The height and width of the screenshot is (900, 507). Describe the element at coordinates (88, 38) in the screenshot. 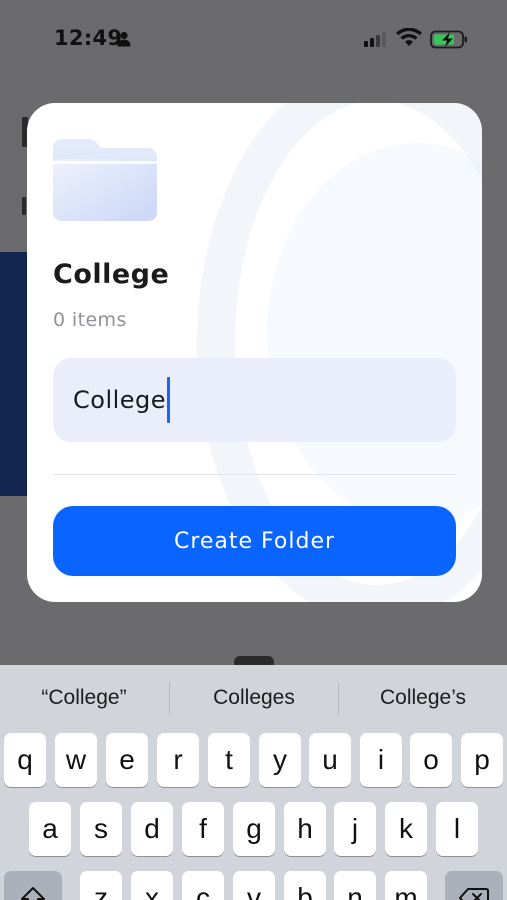

I see `status-time: 12:49` at that location.